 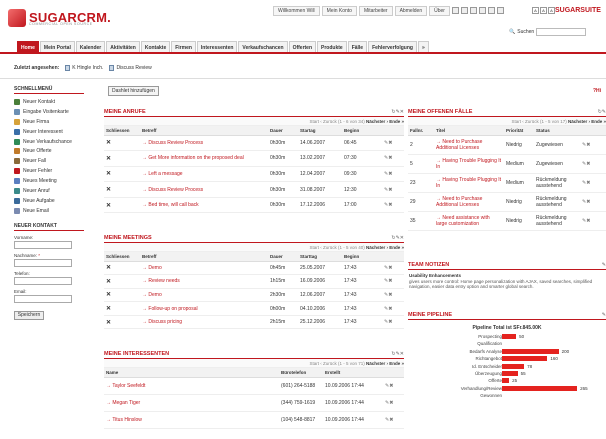 What do you see at coordinates (375, 11) in the screenshot?
I see `employees-link: Mitarbeiter` at bounding box center [375, 11].